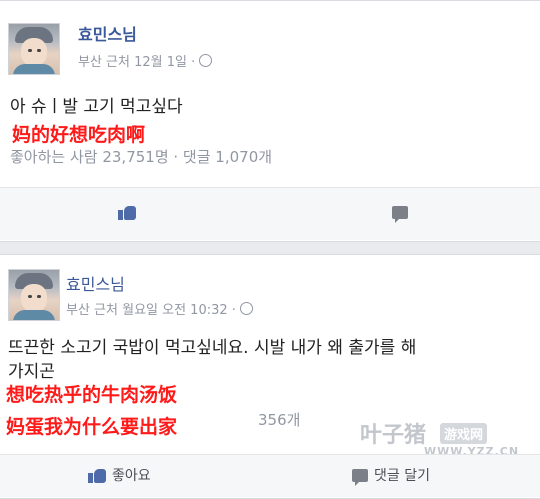  What do you see at coordinates (79, 135) in the screenshot?
I see `caption-overlay: 妈的好想吃肉啊` at bounding box center [79, 135].